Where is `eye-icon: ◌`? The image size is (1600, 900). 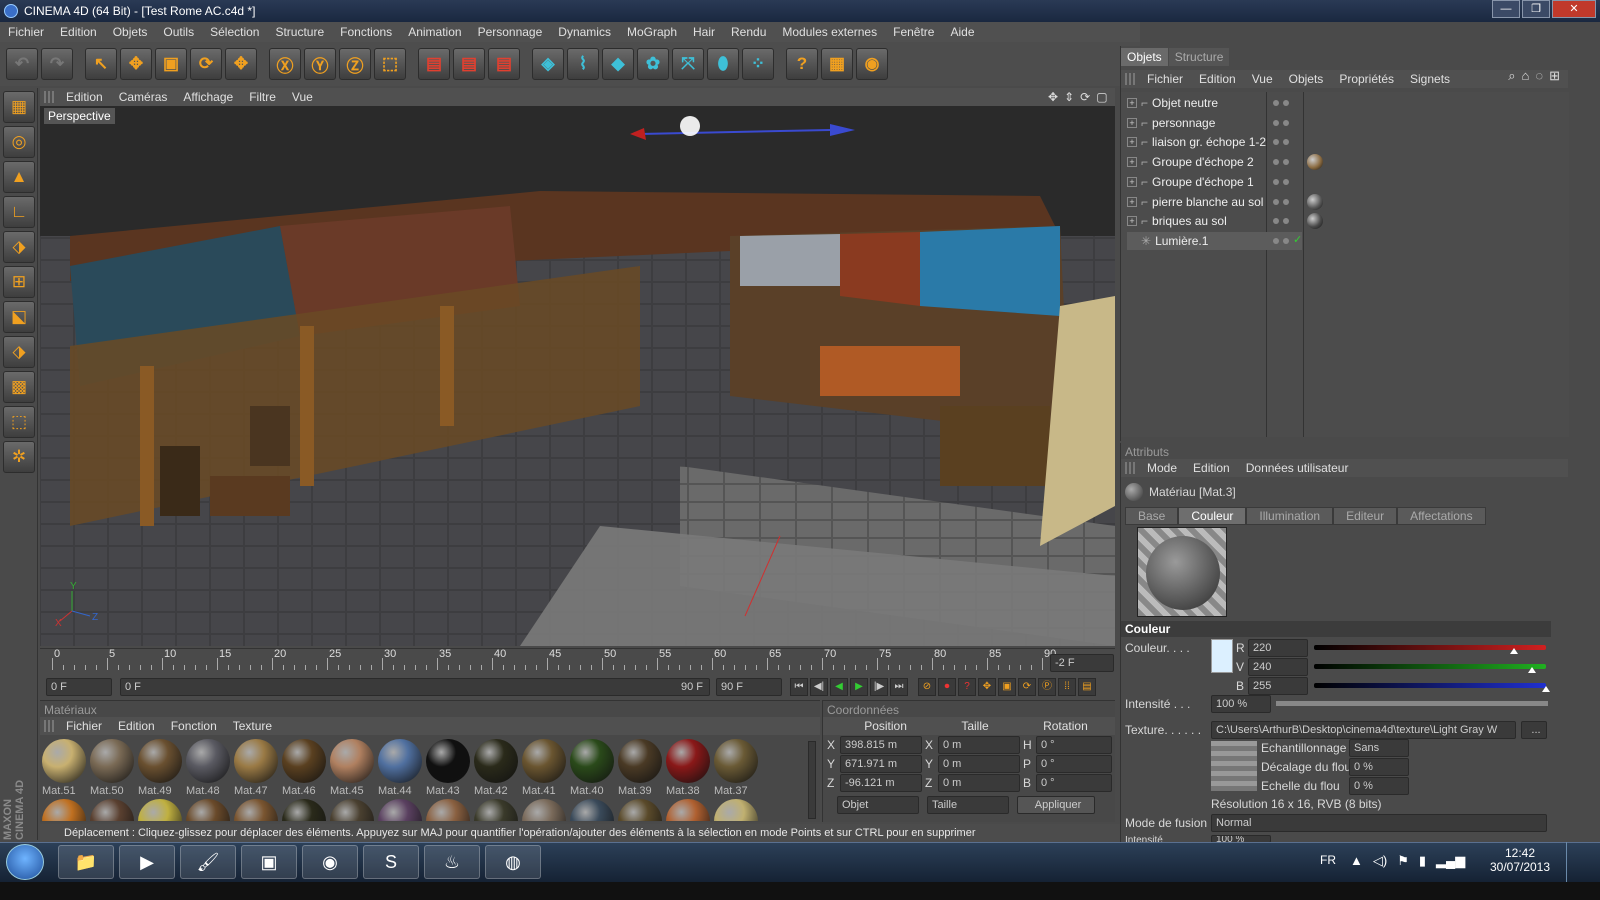 eye-icon: ◌ is located at coordinates (1539, 76).